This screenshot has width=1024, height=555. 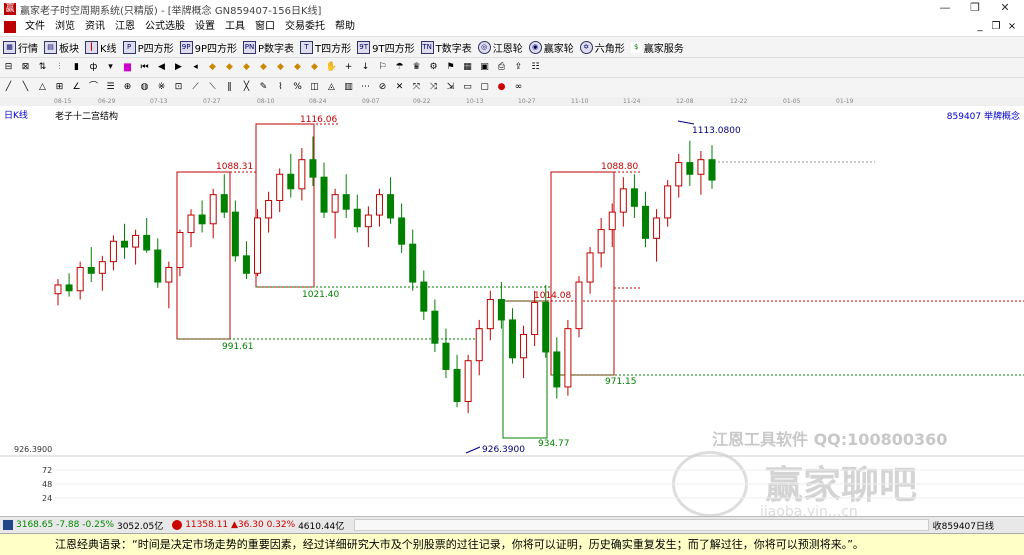 What do you see at coordinates (433, 87) in the screenshot?
I see `line-tool-26-icon: ⤨` at bounding box center [433, 87].